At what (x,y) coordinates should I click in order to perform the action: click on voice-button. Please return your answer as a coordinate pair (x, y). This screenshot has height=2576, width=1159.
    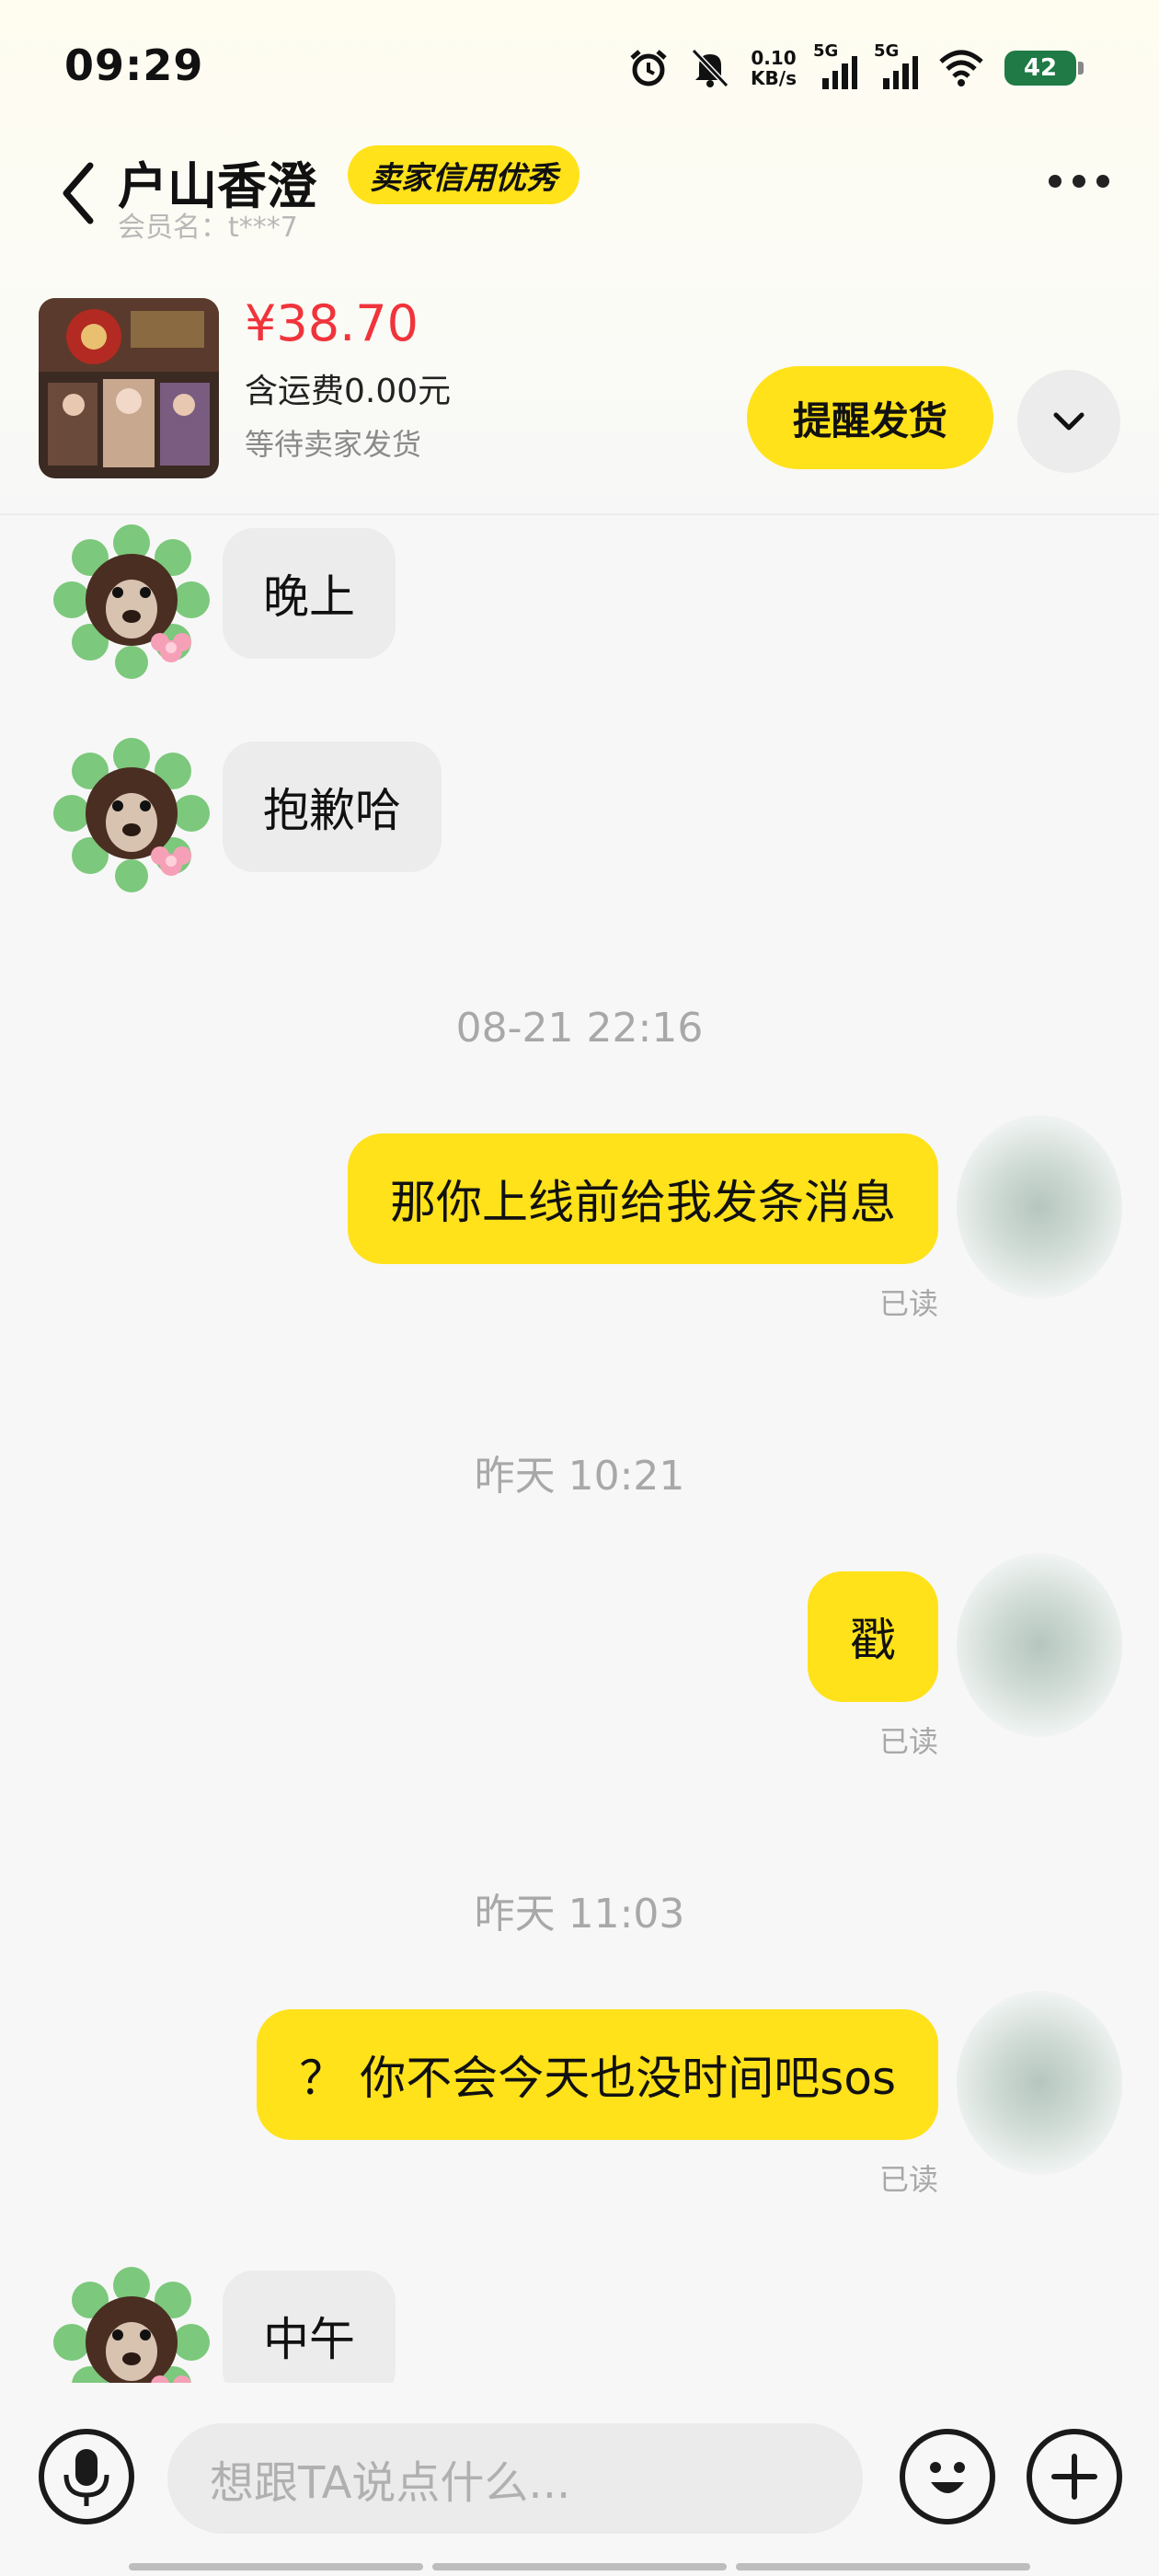
    Looking at the image, I should click on (86, 2476).